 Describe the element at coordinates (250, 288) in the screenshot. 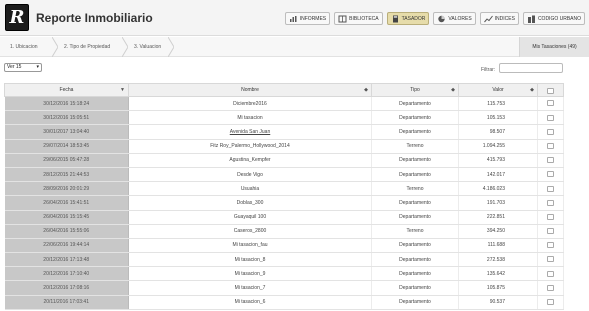

I see `cell-nombre: Mi tasacion_7` at that location.